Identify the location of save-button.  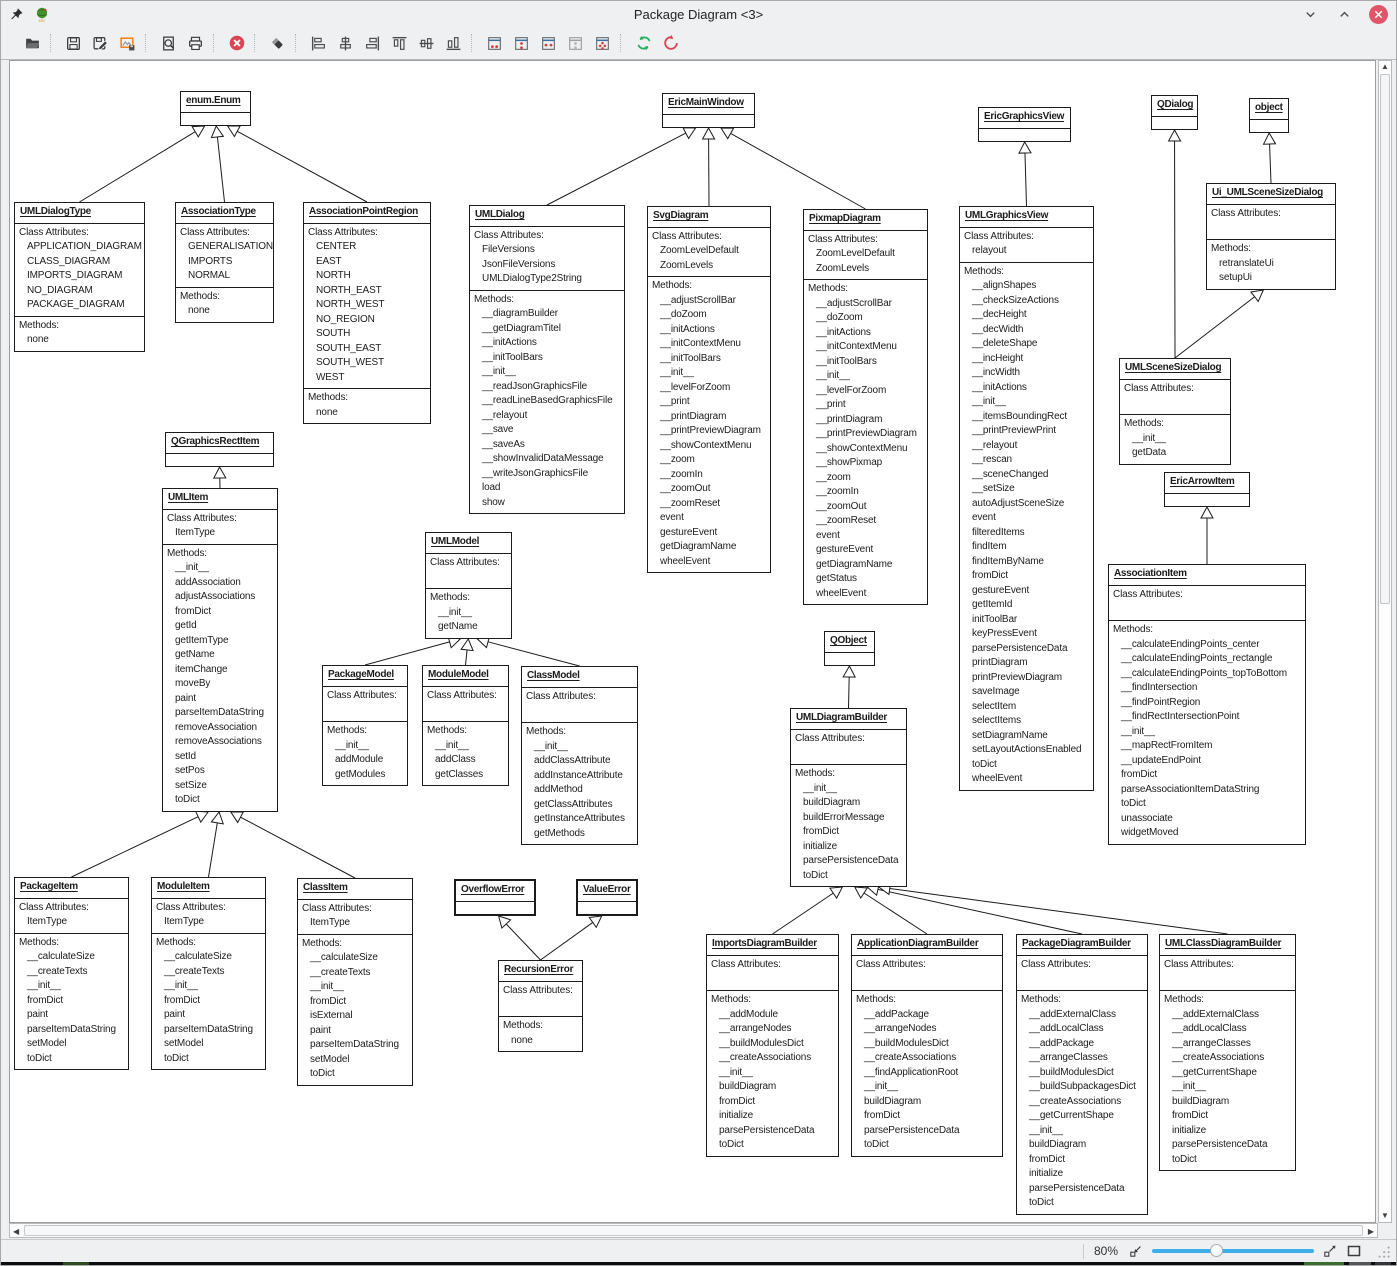
(73, 43).